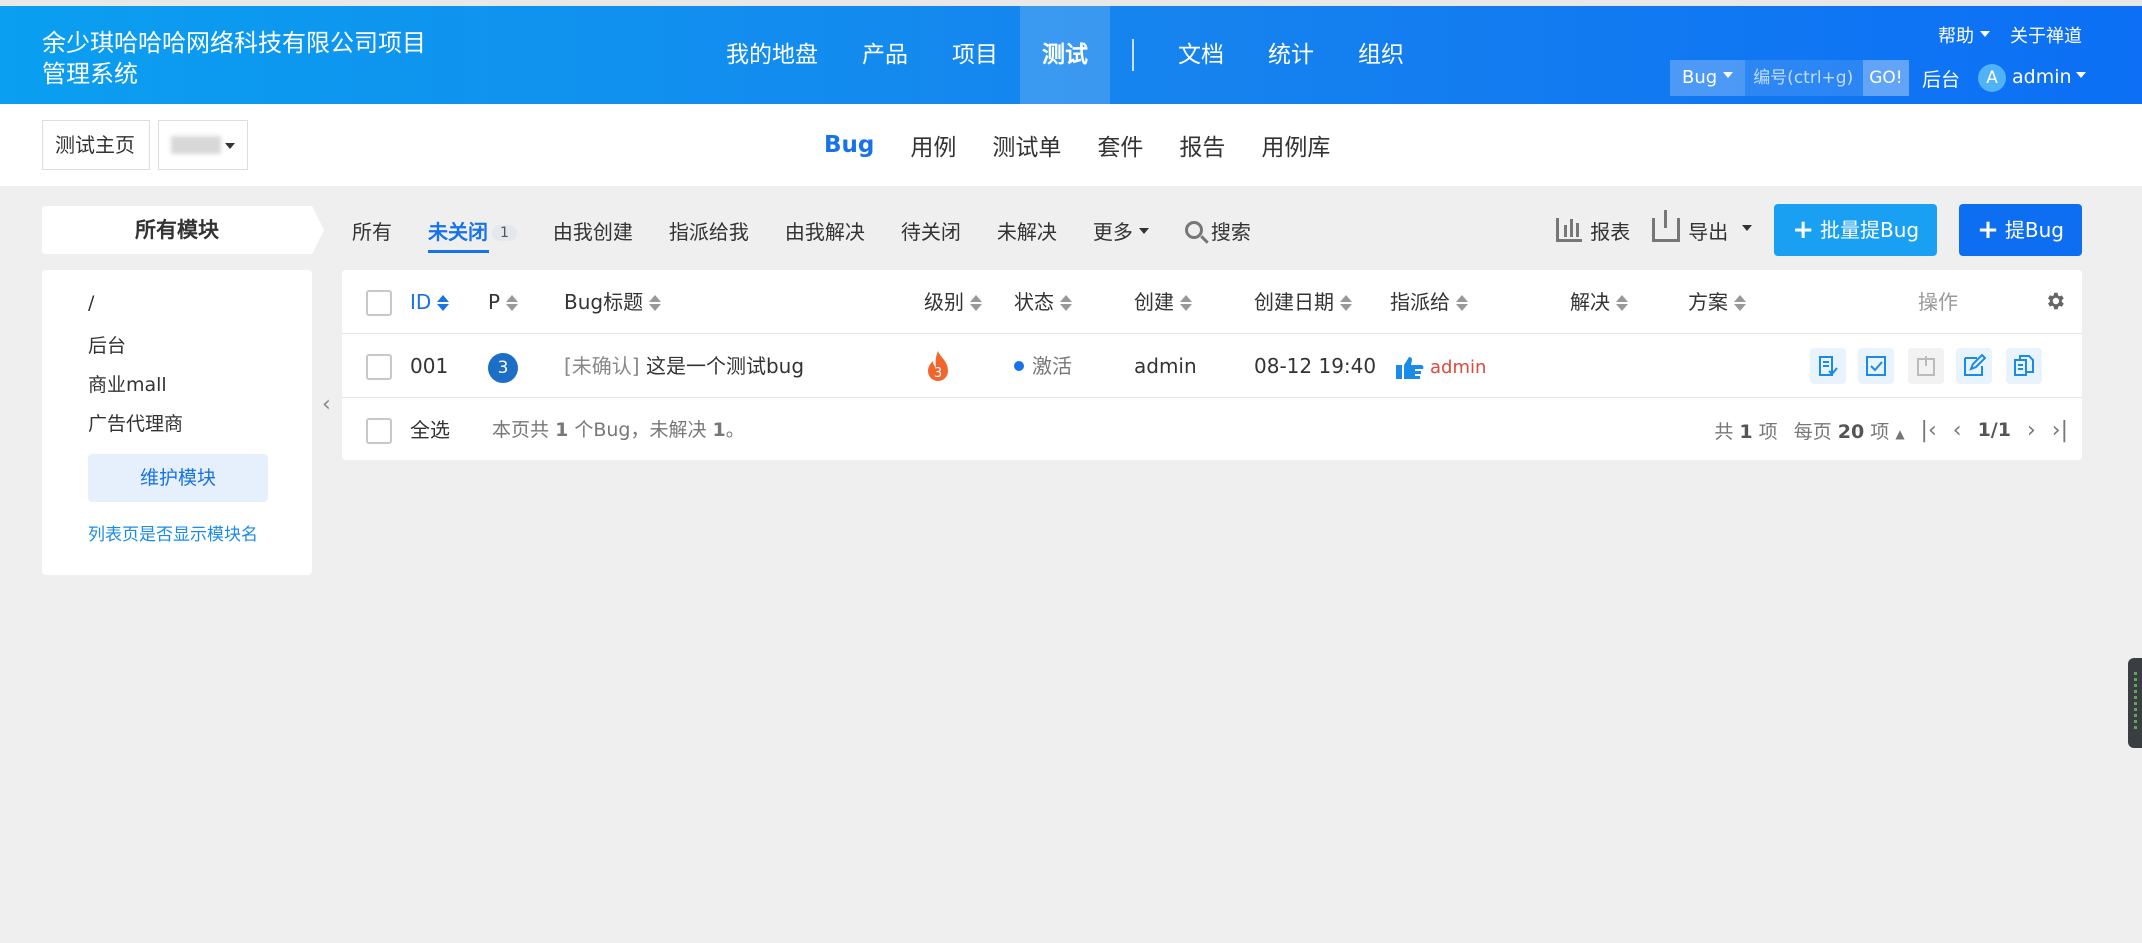  What do you see at coordinates (1746, 431) in the screenshot?
I see `total-records: 共 1 项` at bounding box center [1746, 431].